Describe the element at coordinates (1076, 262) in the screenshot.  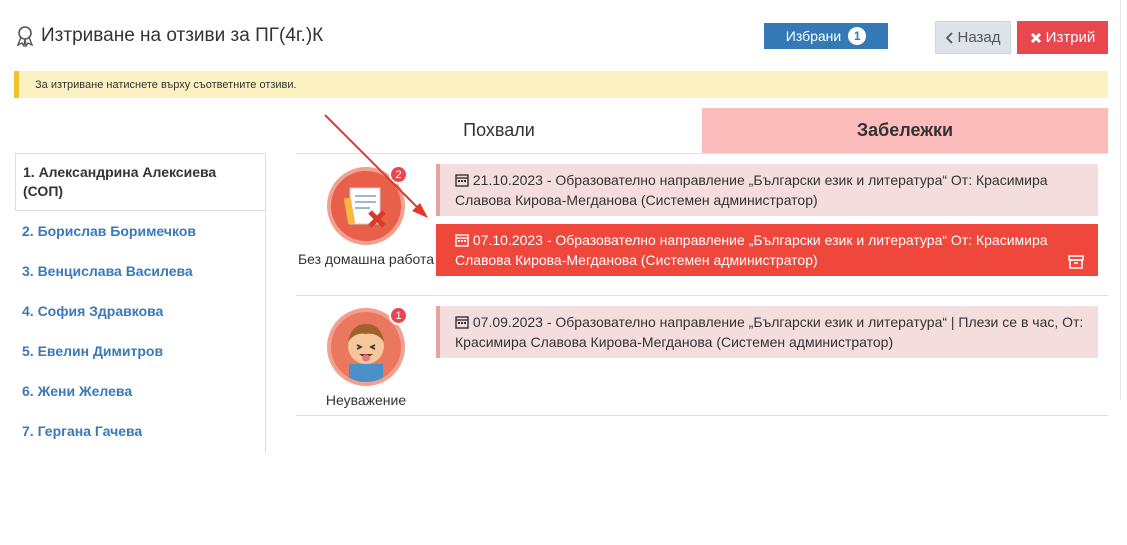
I see `archive-icon` at that location.